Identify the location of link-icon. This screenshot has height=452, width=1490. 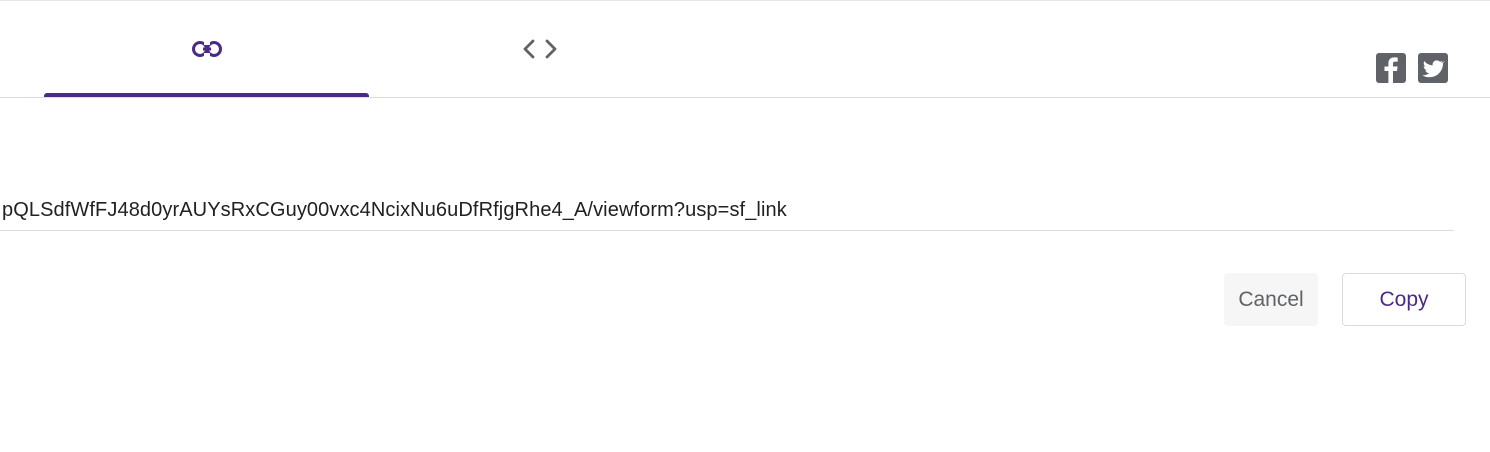
(206, 49).